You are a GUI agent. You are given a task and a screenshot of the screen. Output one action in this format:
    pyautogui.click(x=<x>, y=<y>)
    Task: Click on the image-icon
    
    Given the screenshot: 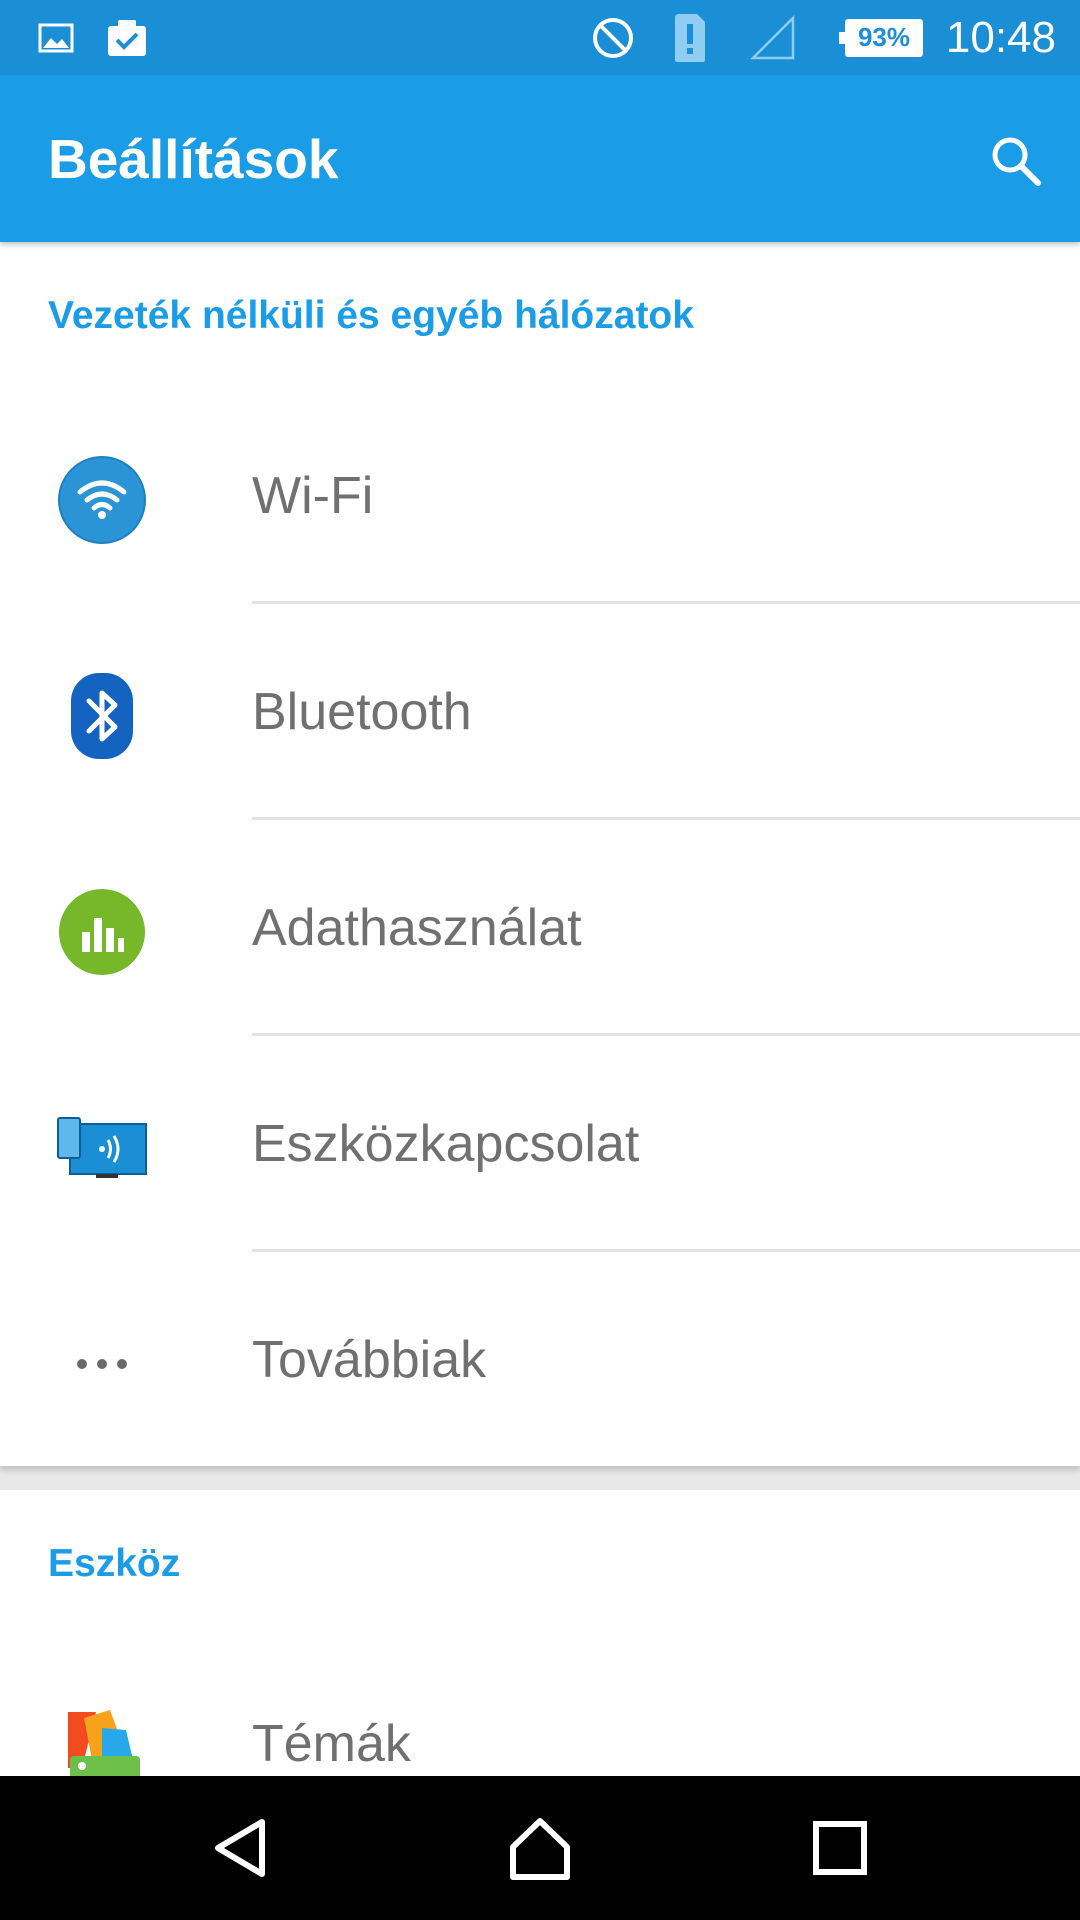 What is the action you would take?
    pyautogui.click(x=56, y=37)
    